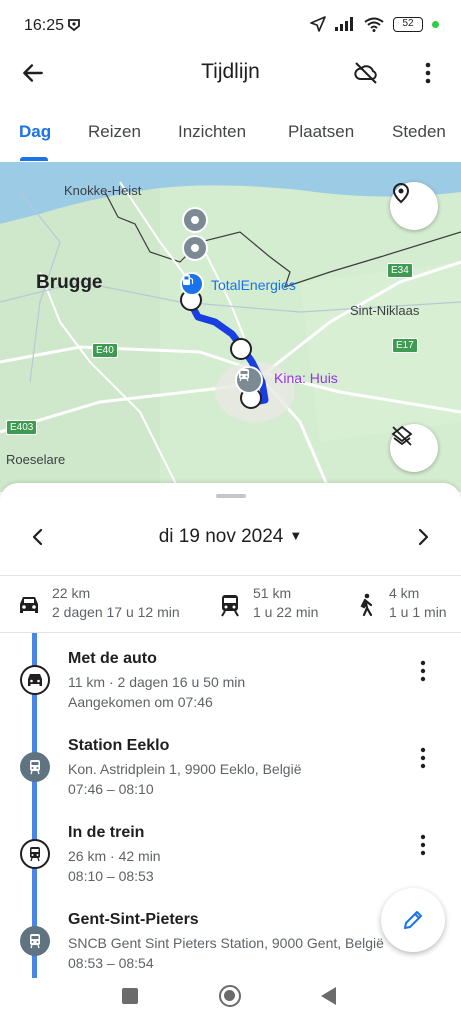  I want to click on map-label-knokke: Knokke-Heist, so click(103, 190).